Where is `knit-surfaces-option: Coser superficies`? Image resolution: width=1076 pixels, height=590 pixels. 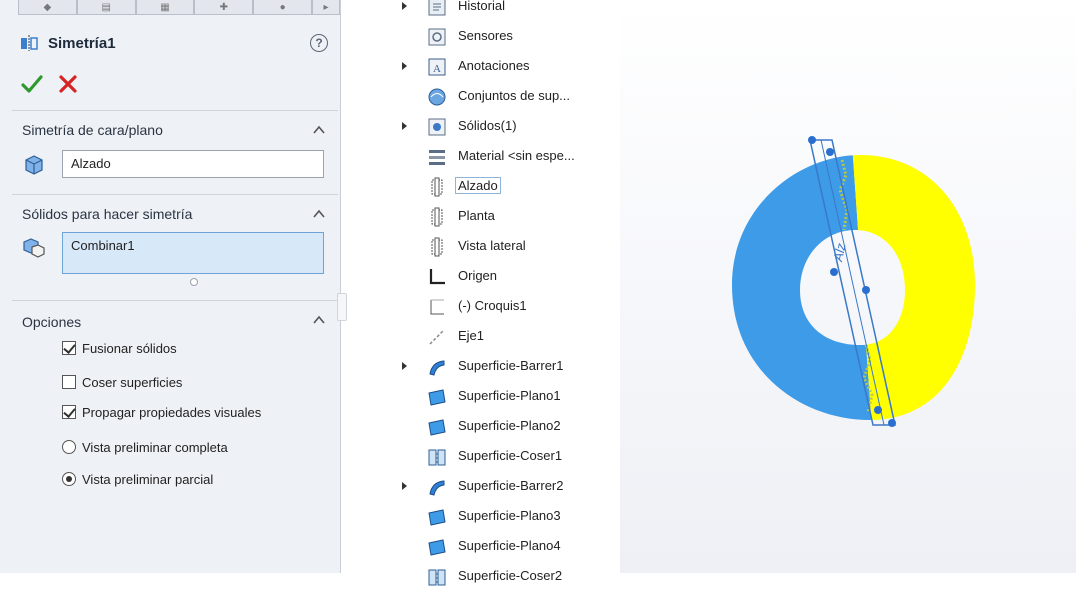
knit-surfaces-option: Coser superficies is located at coordinates (122, 382).